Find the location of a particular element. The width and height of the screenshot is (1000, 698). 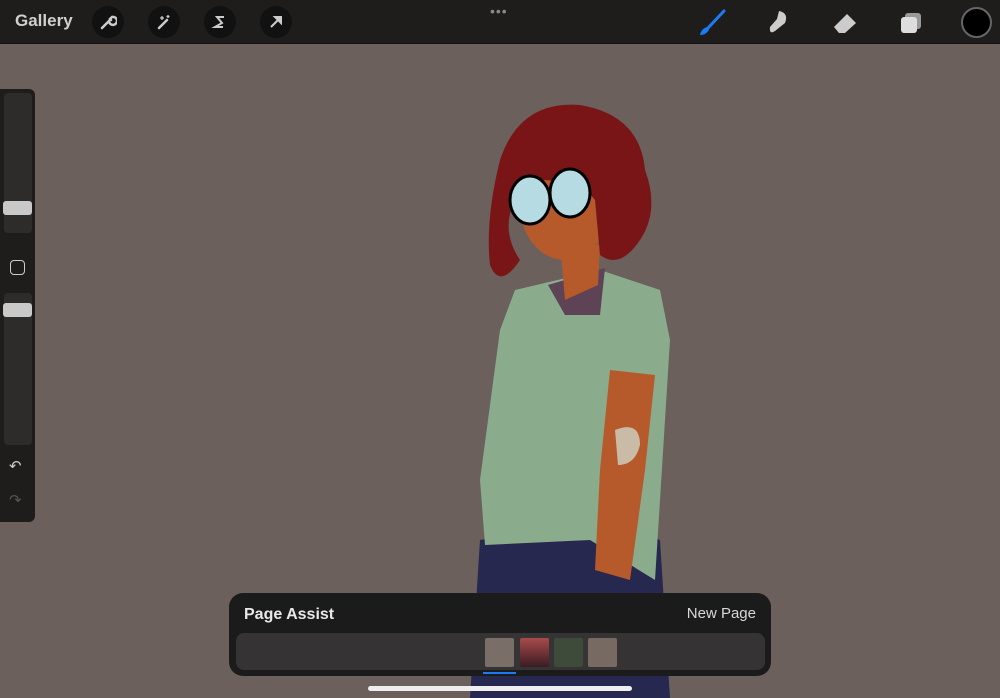

color-picker is located at coordinates (976, 22).